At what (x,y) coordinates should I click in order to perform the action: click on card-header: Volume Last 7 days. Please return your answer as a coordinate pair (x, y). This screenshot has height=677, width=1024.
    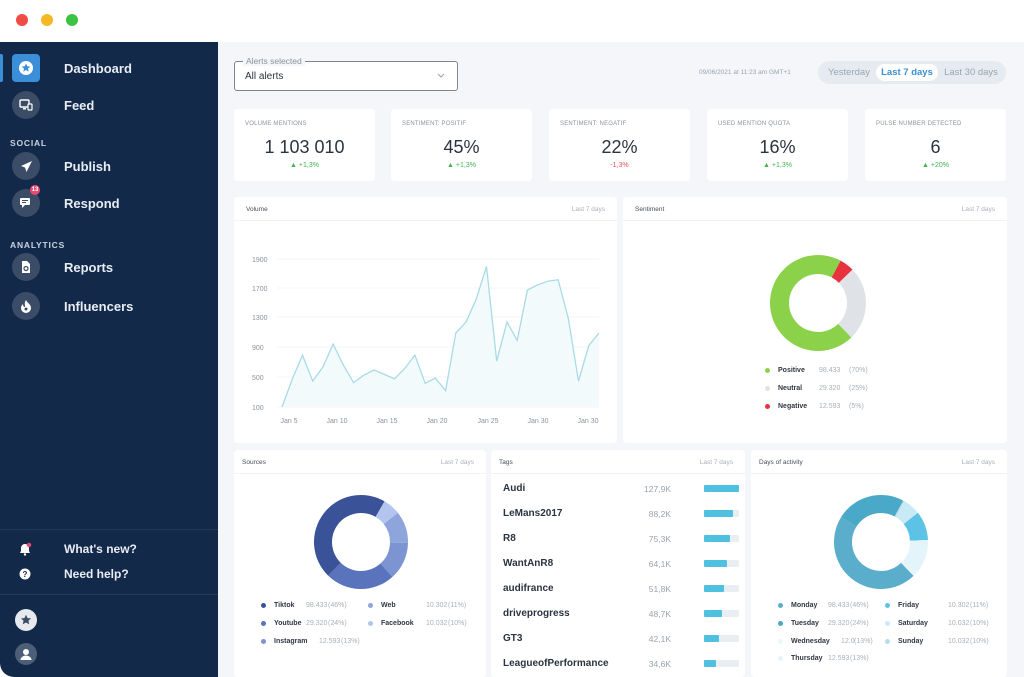
    Looking at the image, I should click on (425, 209).